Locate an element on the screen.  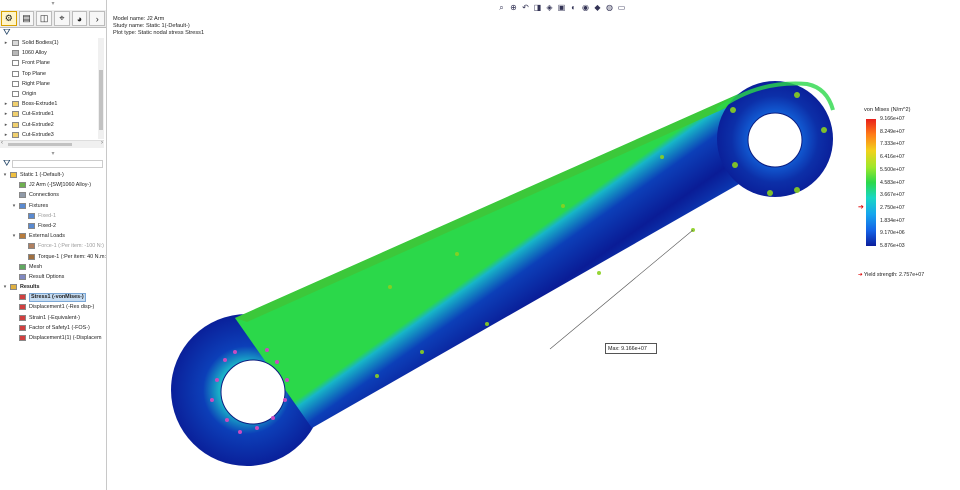
feature-tree-label: Cut-Extrude3 is located at coordinates (38, 134).